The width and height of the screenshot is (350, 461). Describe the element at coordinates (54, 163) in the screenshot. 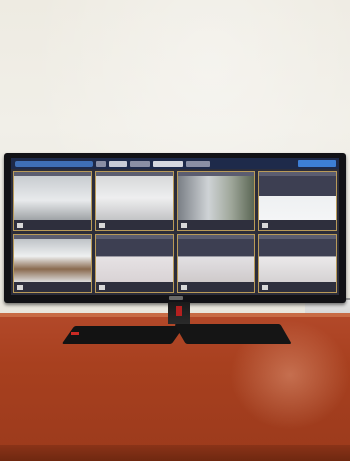

I see `taskbar-search-bar` at that location.